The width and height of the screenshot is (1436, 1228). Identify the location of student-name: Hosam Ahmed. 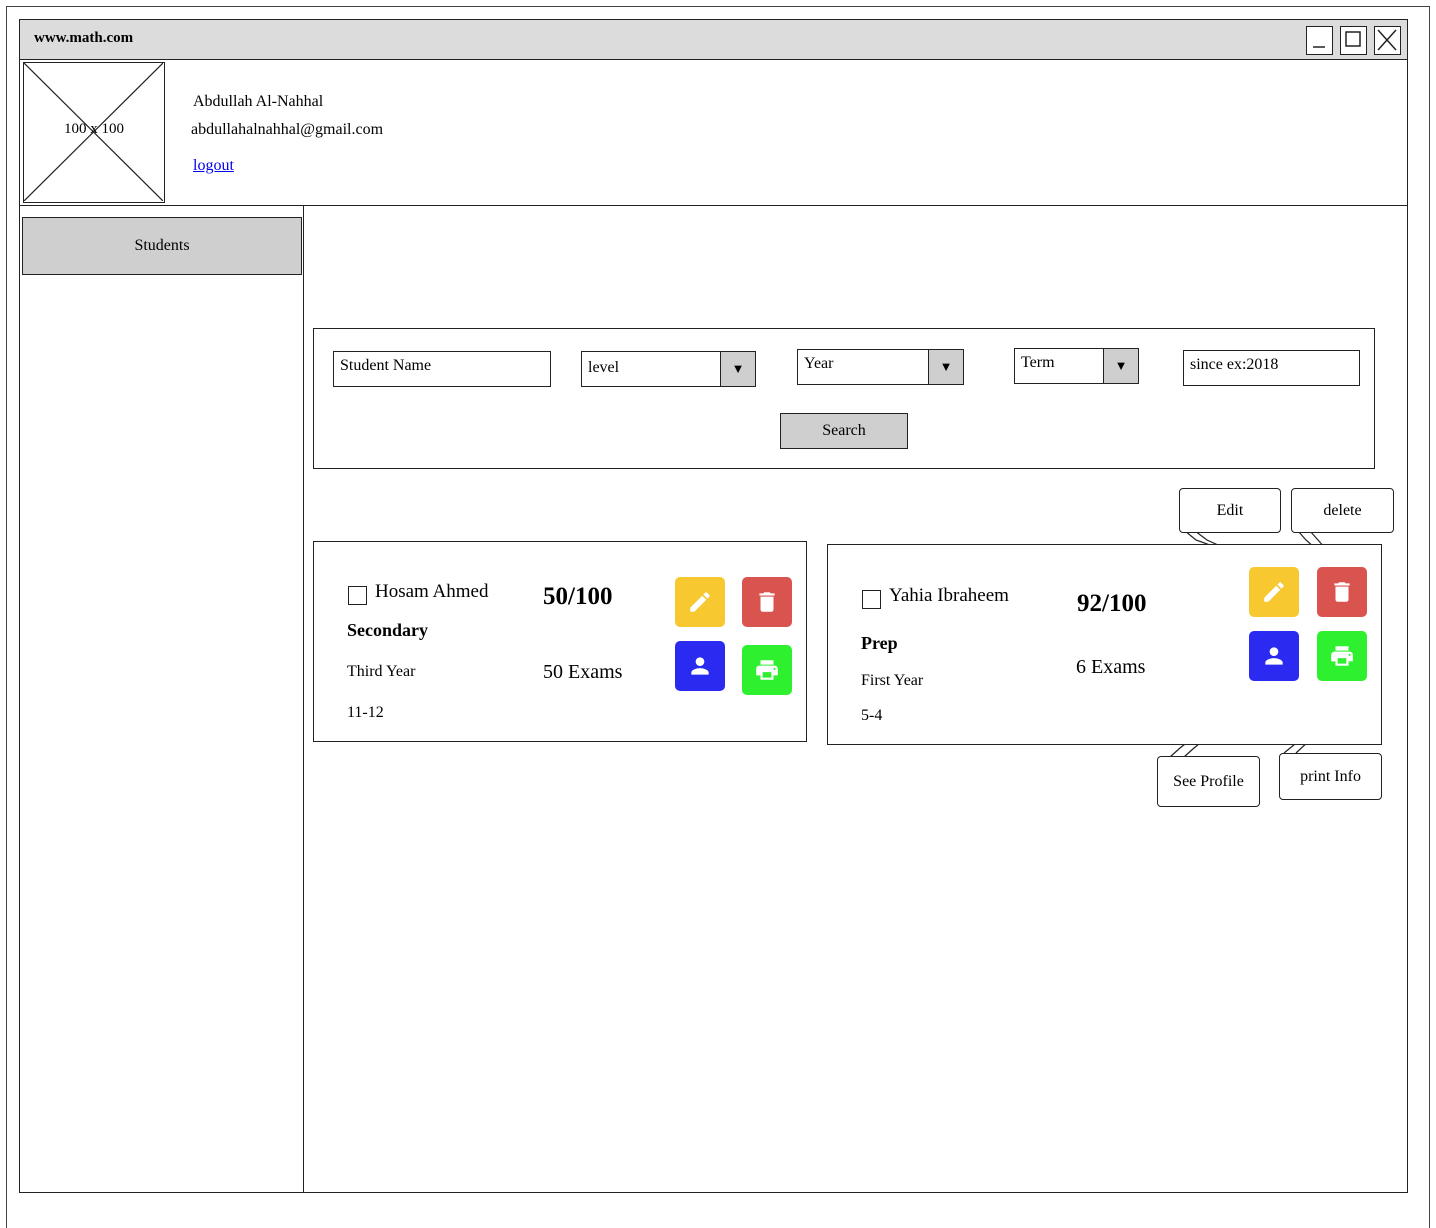
(432, 591).